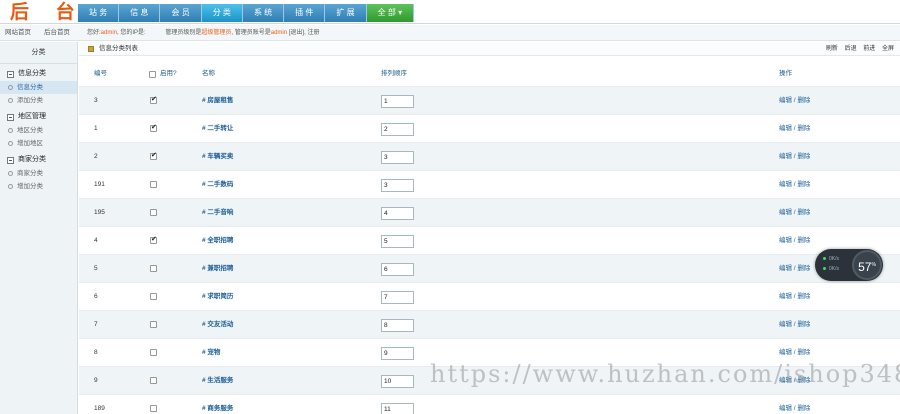 The height and width of the screenshot is (414, 900). I want to click on nav-tab-all: 全 部 ▾, so click(390, 13).